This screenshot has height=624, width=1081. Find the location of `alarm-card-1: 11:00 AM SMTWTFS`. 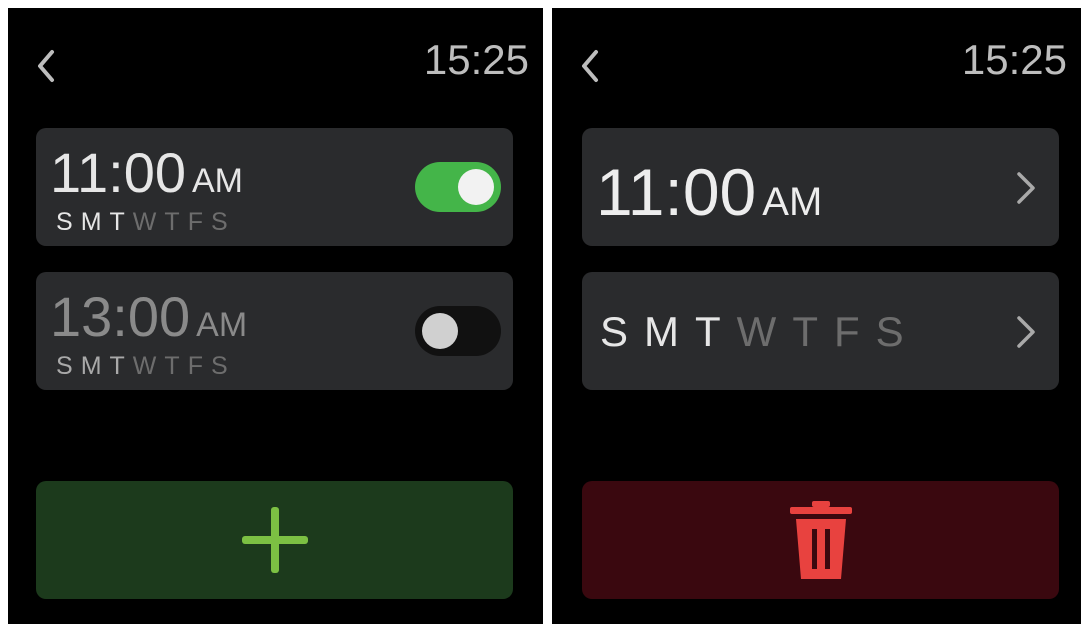

alarm-card-1: 11:00 AM SMTWTFS is located at coordinates (274, 187).